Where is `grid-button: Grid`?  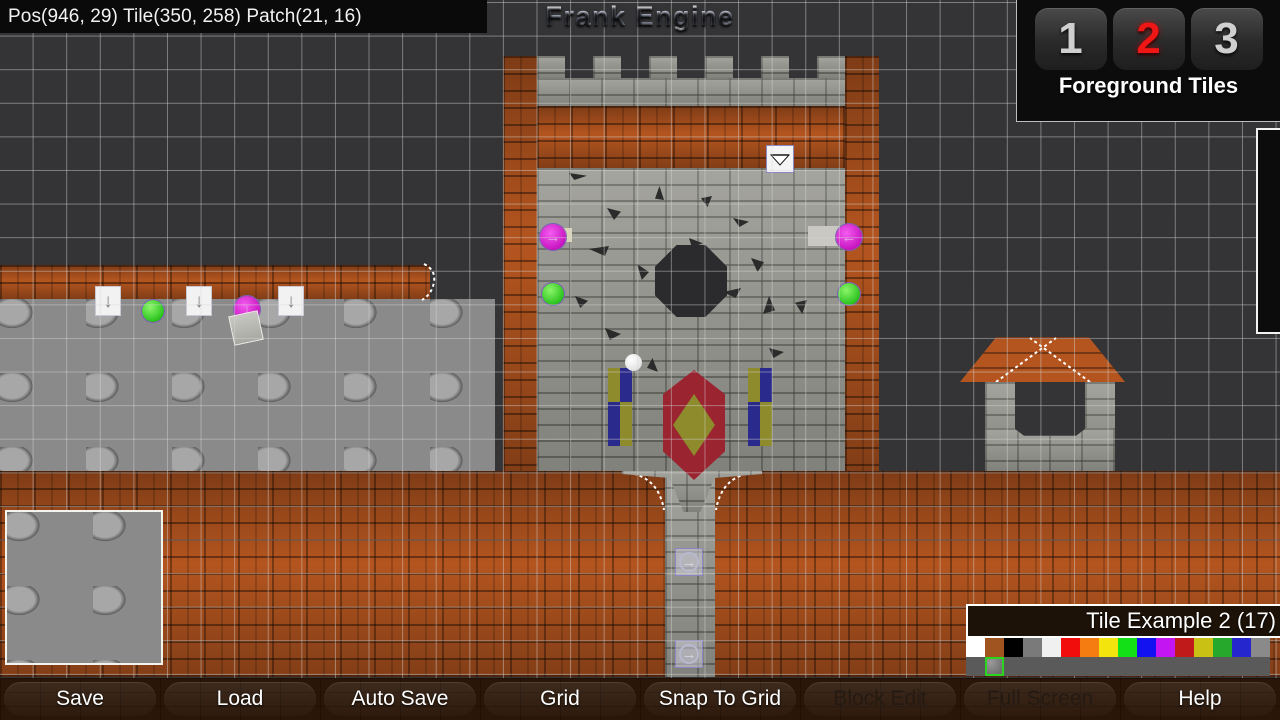
grid-button: Grid is located at coordinates (560, 699).